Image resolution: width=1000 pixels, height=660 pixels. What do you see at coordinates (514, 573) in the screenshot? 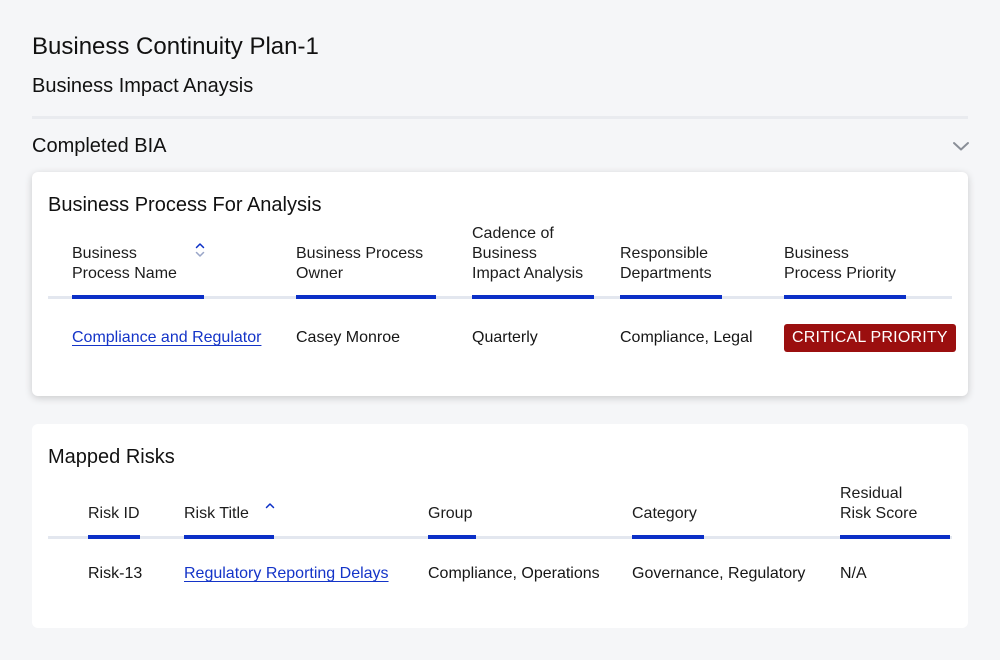
I see `risk-group: Compliance, Operations` at bounding box center [514, 573].